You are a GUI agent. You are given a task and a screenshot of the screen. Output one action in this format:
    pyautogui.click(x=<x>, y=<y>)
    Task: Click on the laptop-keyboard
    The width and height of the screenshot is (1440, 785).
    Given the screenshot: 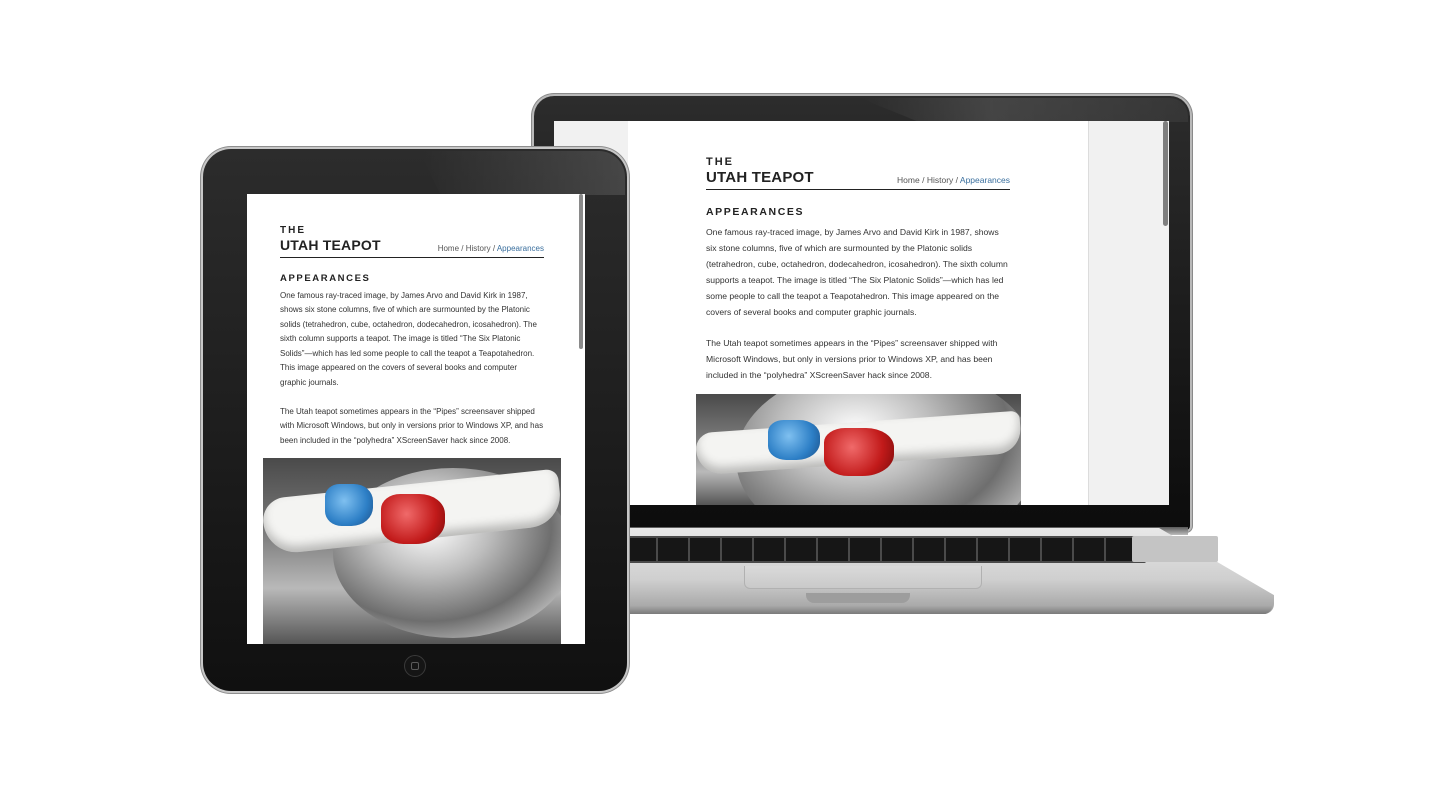 What is the action you would take?
    pyautogui.click(x=886, y=549)
    